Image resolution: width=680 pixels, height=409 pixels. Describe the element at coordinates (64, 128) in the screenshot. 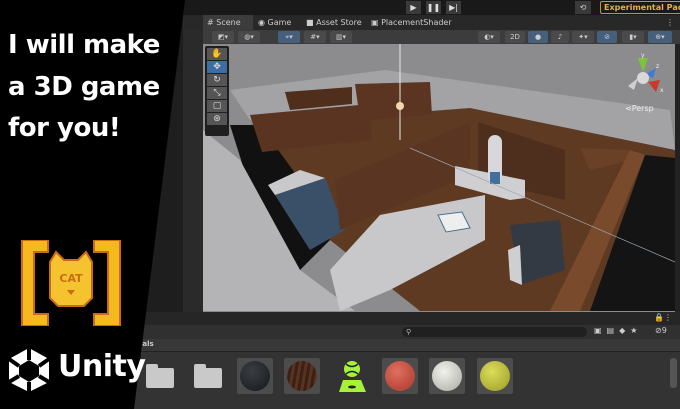

I see `headline-line-3: for you!` at that location.